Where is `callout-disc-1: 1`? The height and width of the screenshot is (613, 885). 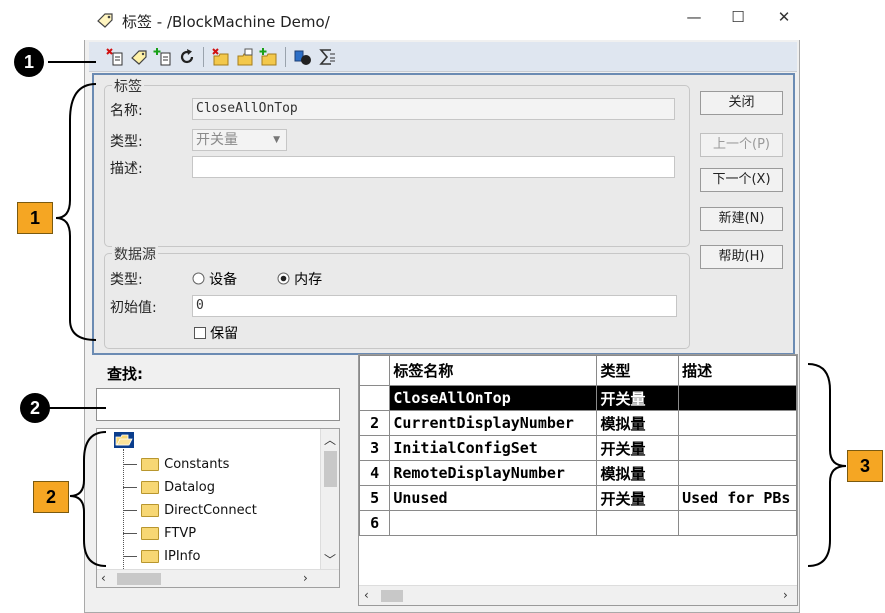
callout-disc-1: 1 is located at coordinates (29, 62).